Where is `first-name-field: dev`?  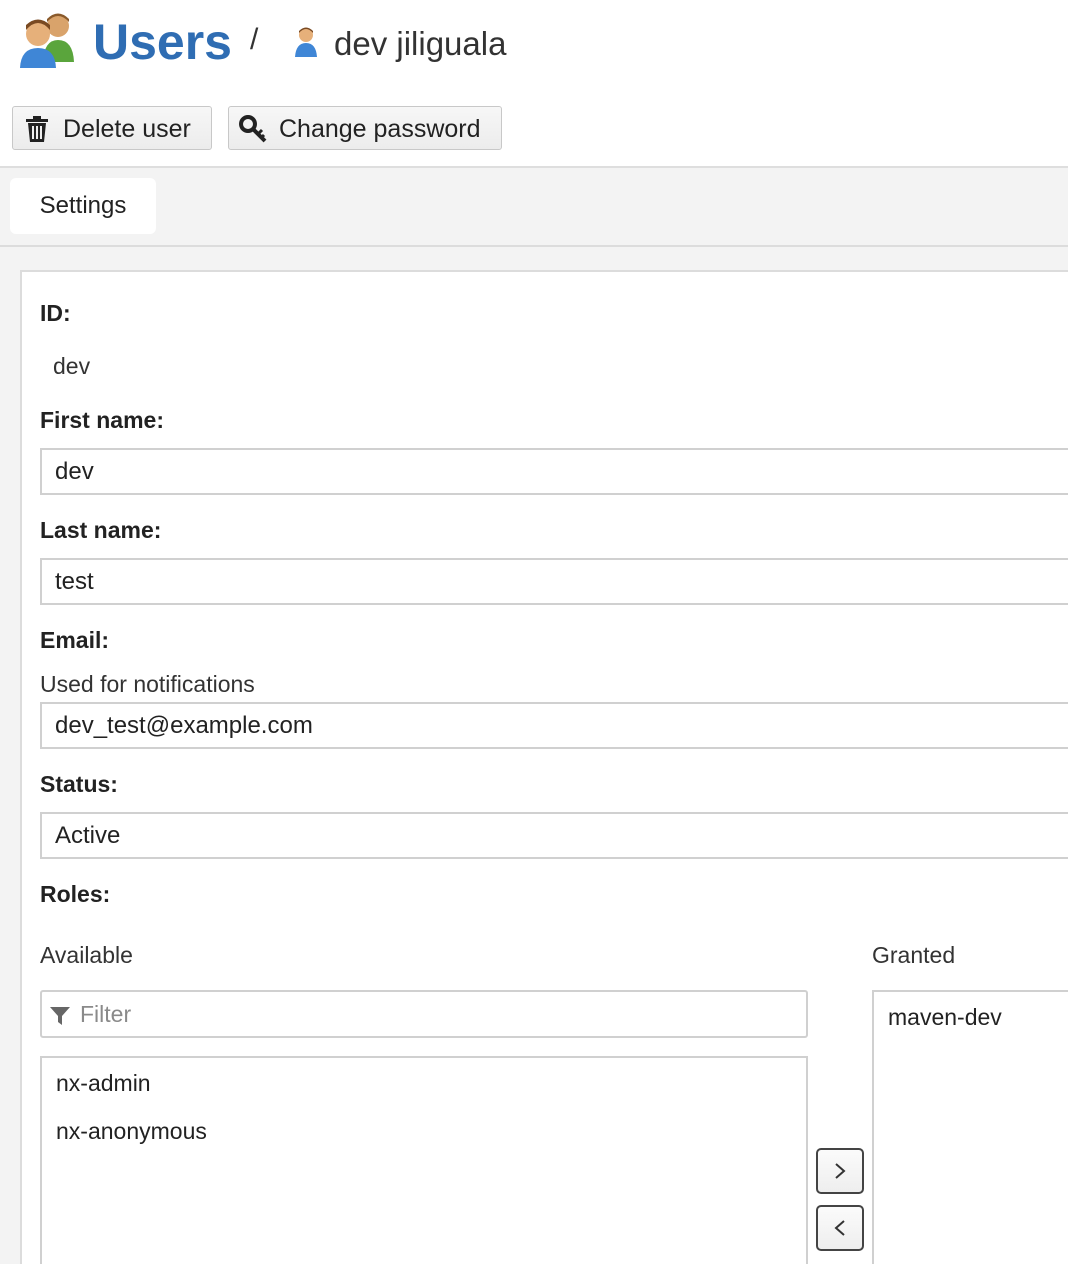
first-name-field: dev is located at coordinates (554, 471).